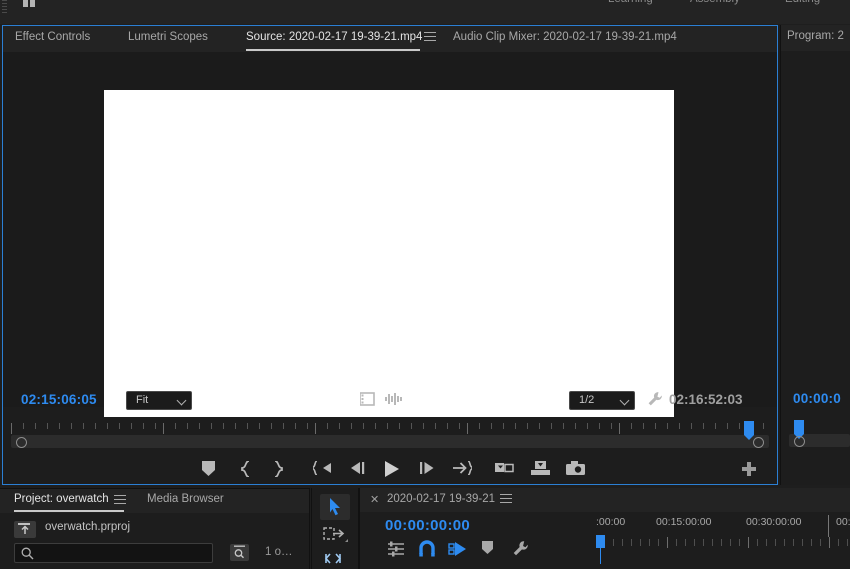  What do you see at coordinates (459, 550) in the screenshot?
I see `linked-selection-toggle` at bounding box center [459, 550].